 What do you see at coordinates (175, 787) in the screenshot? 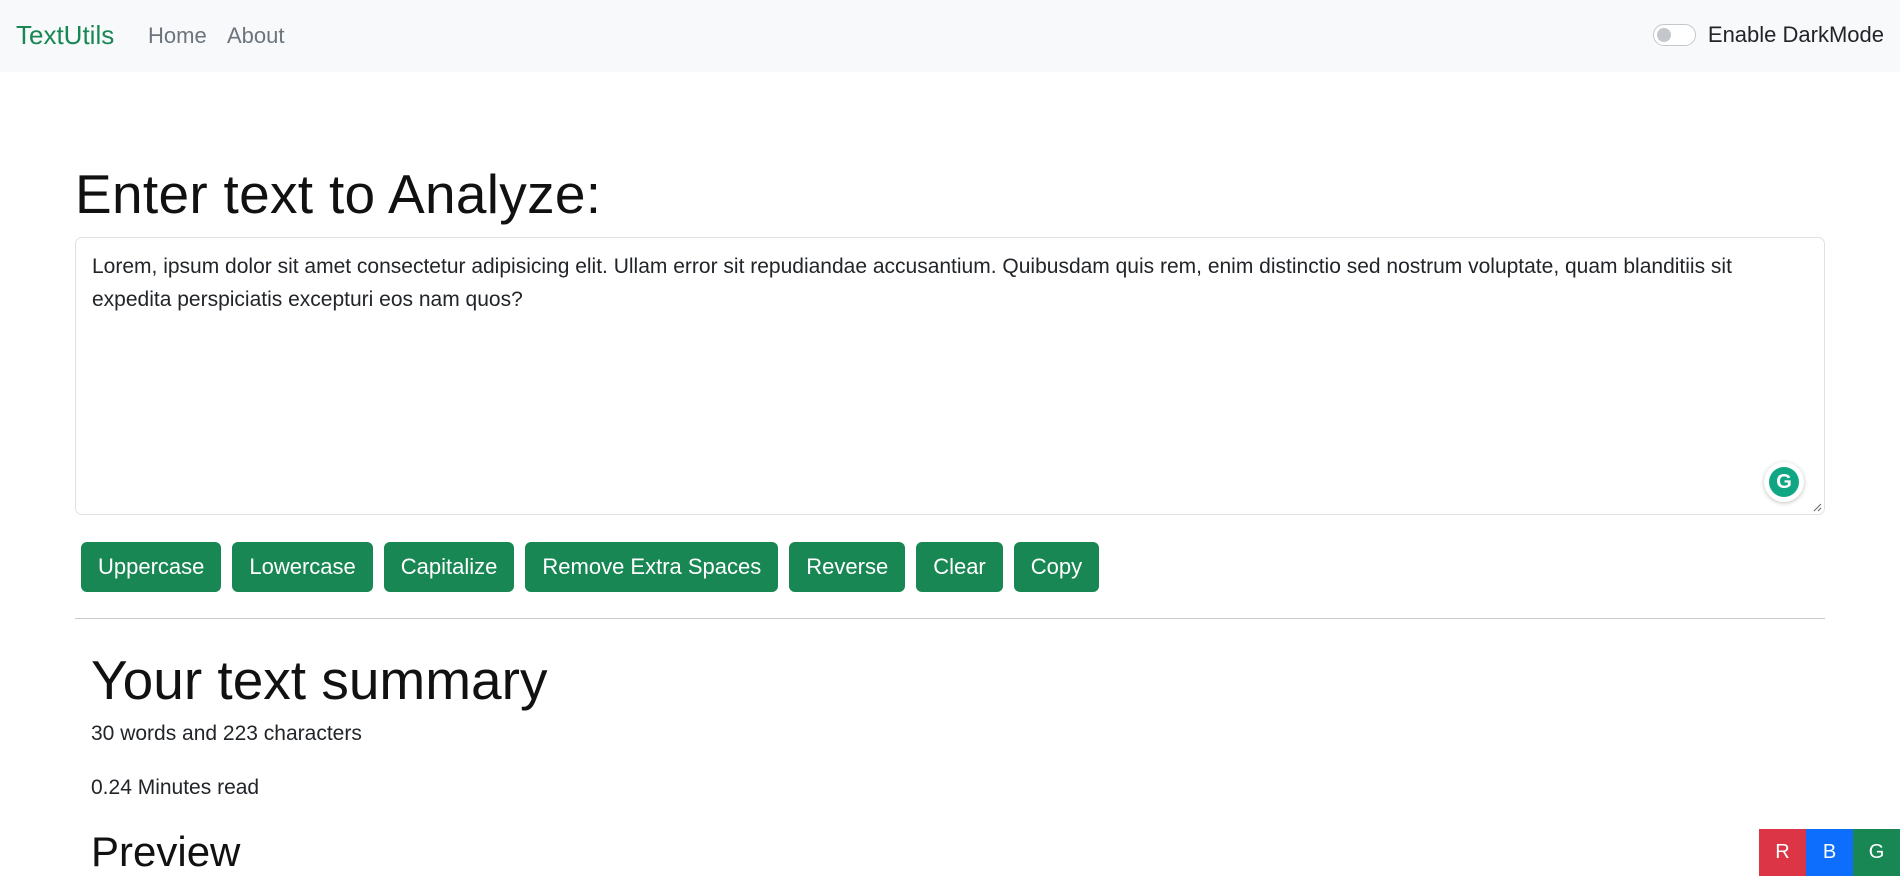
I see `read-time: 0.24 Minutes read` at bounding box center [175, 787].